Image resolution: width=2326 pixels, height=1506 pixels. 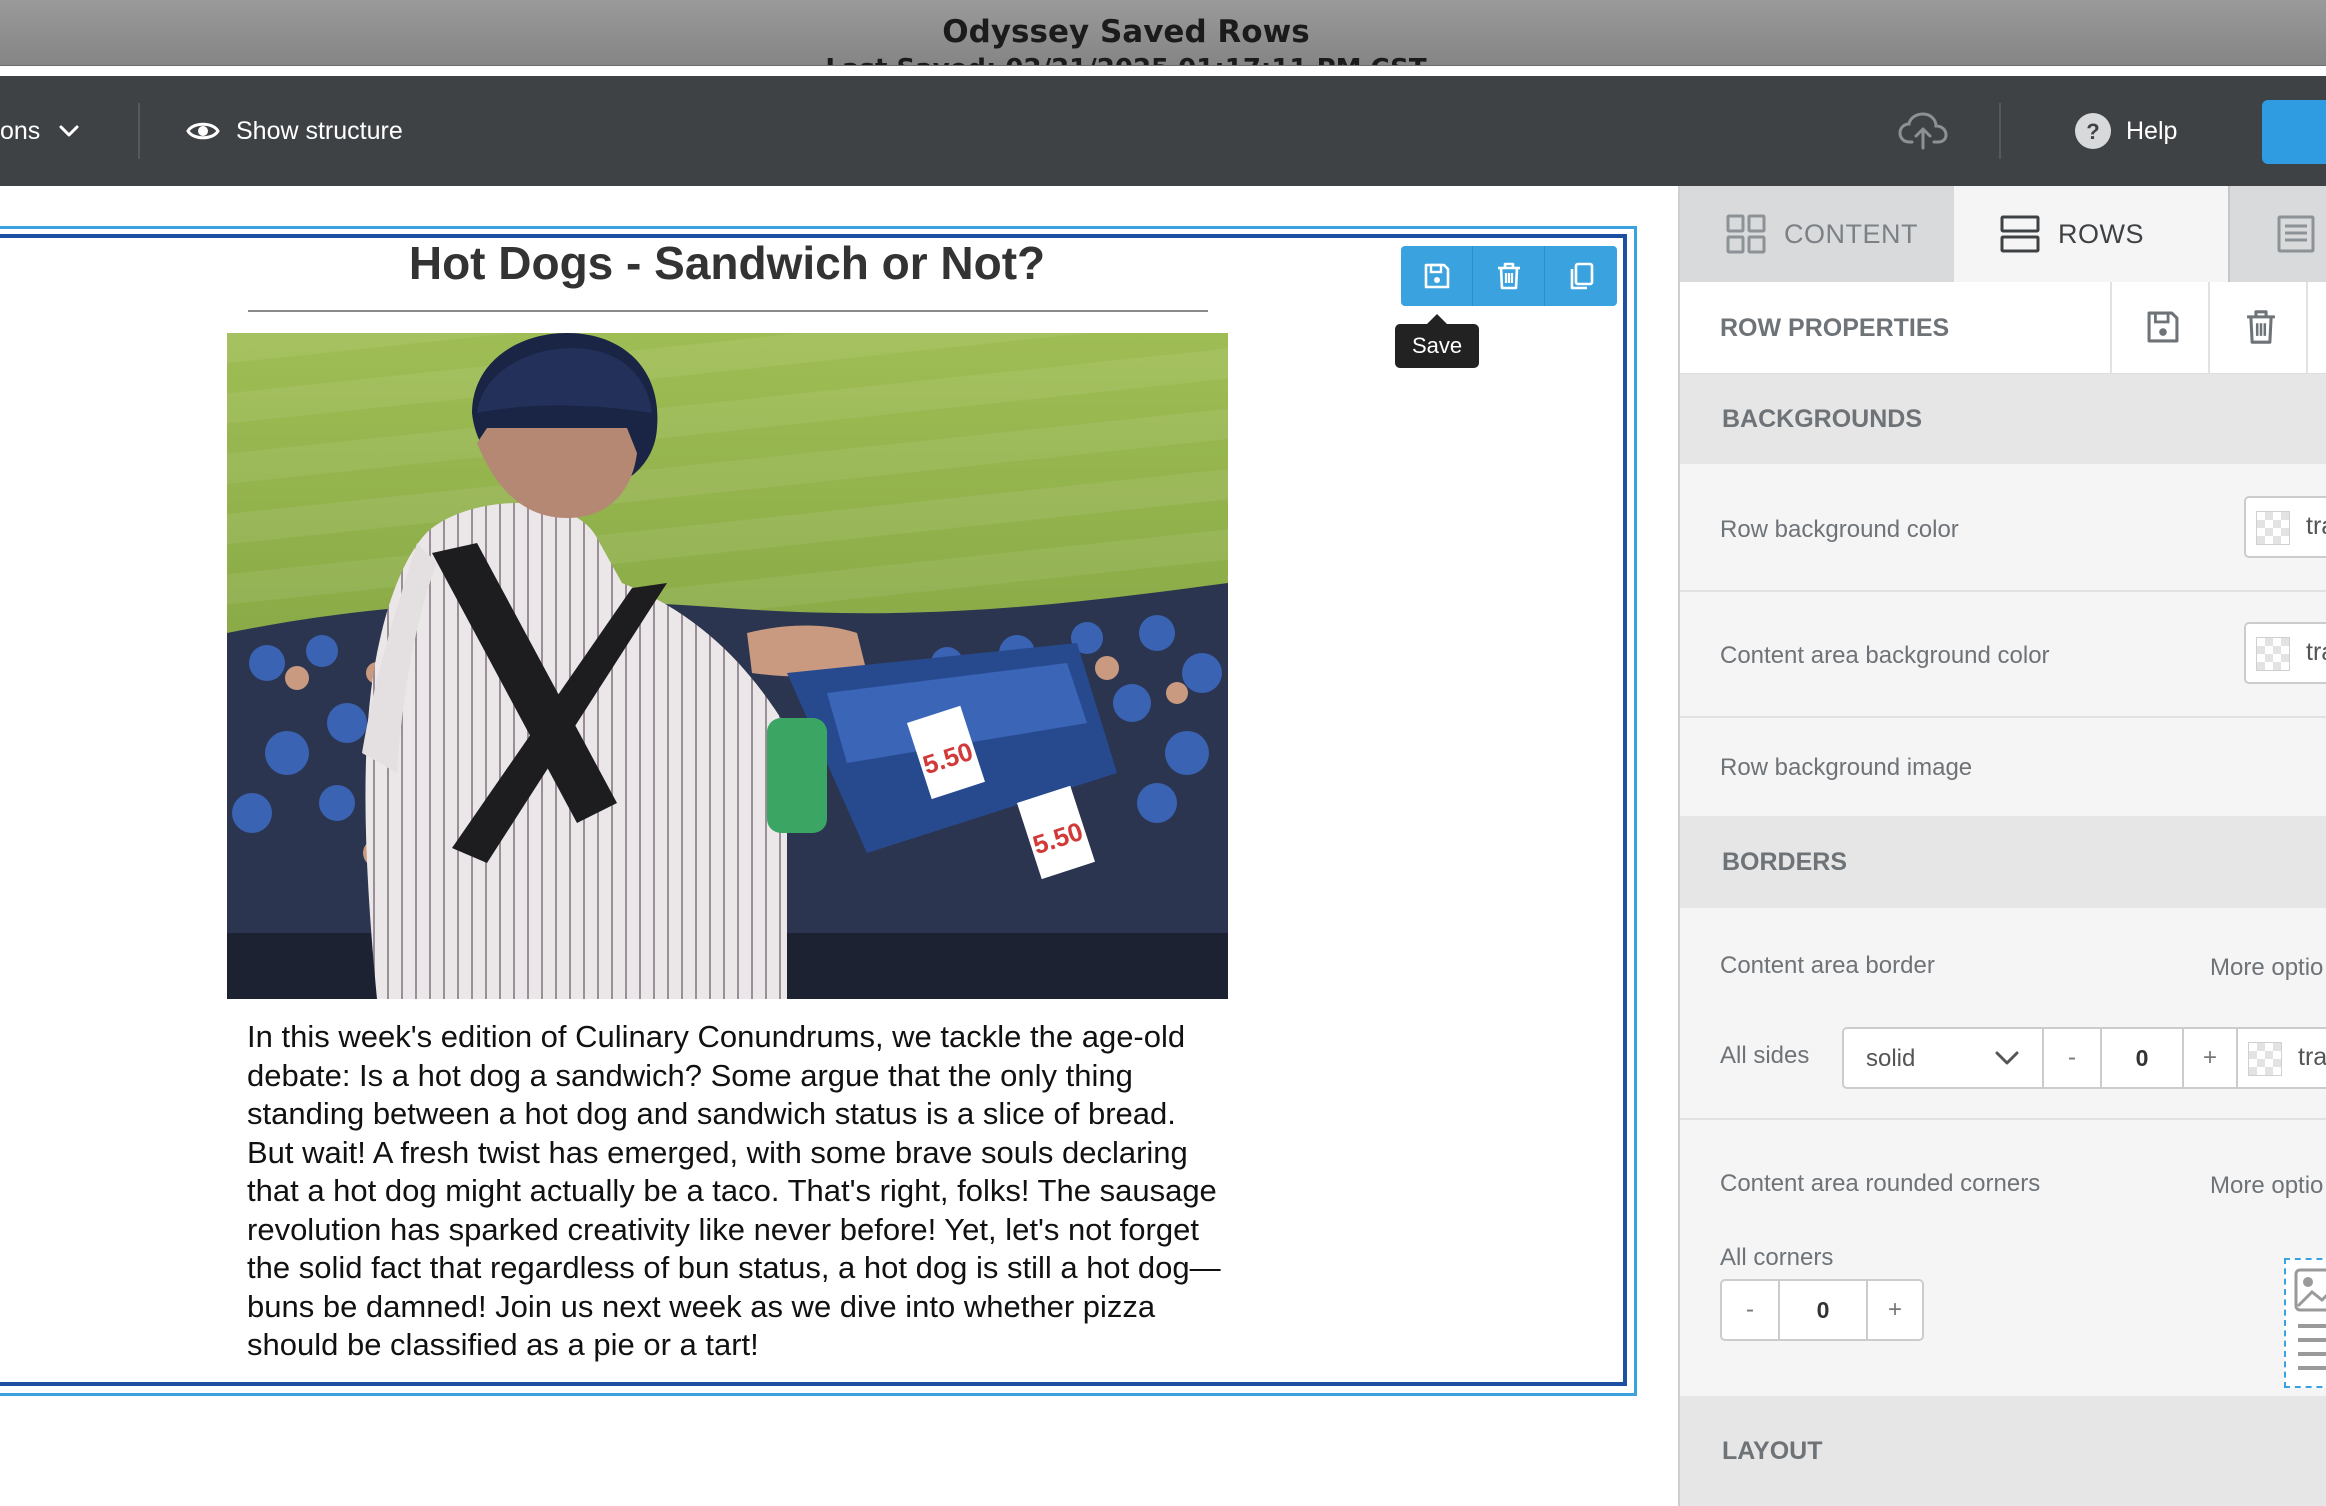 I want to click on last-saved-text: Last Saved: 02/21/2025 01:17:11 PM CST, so click(x=1126, y=59).